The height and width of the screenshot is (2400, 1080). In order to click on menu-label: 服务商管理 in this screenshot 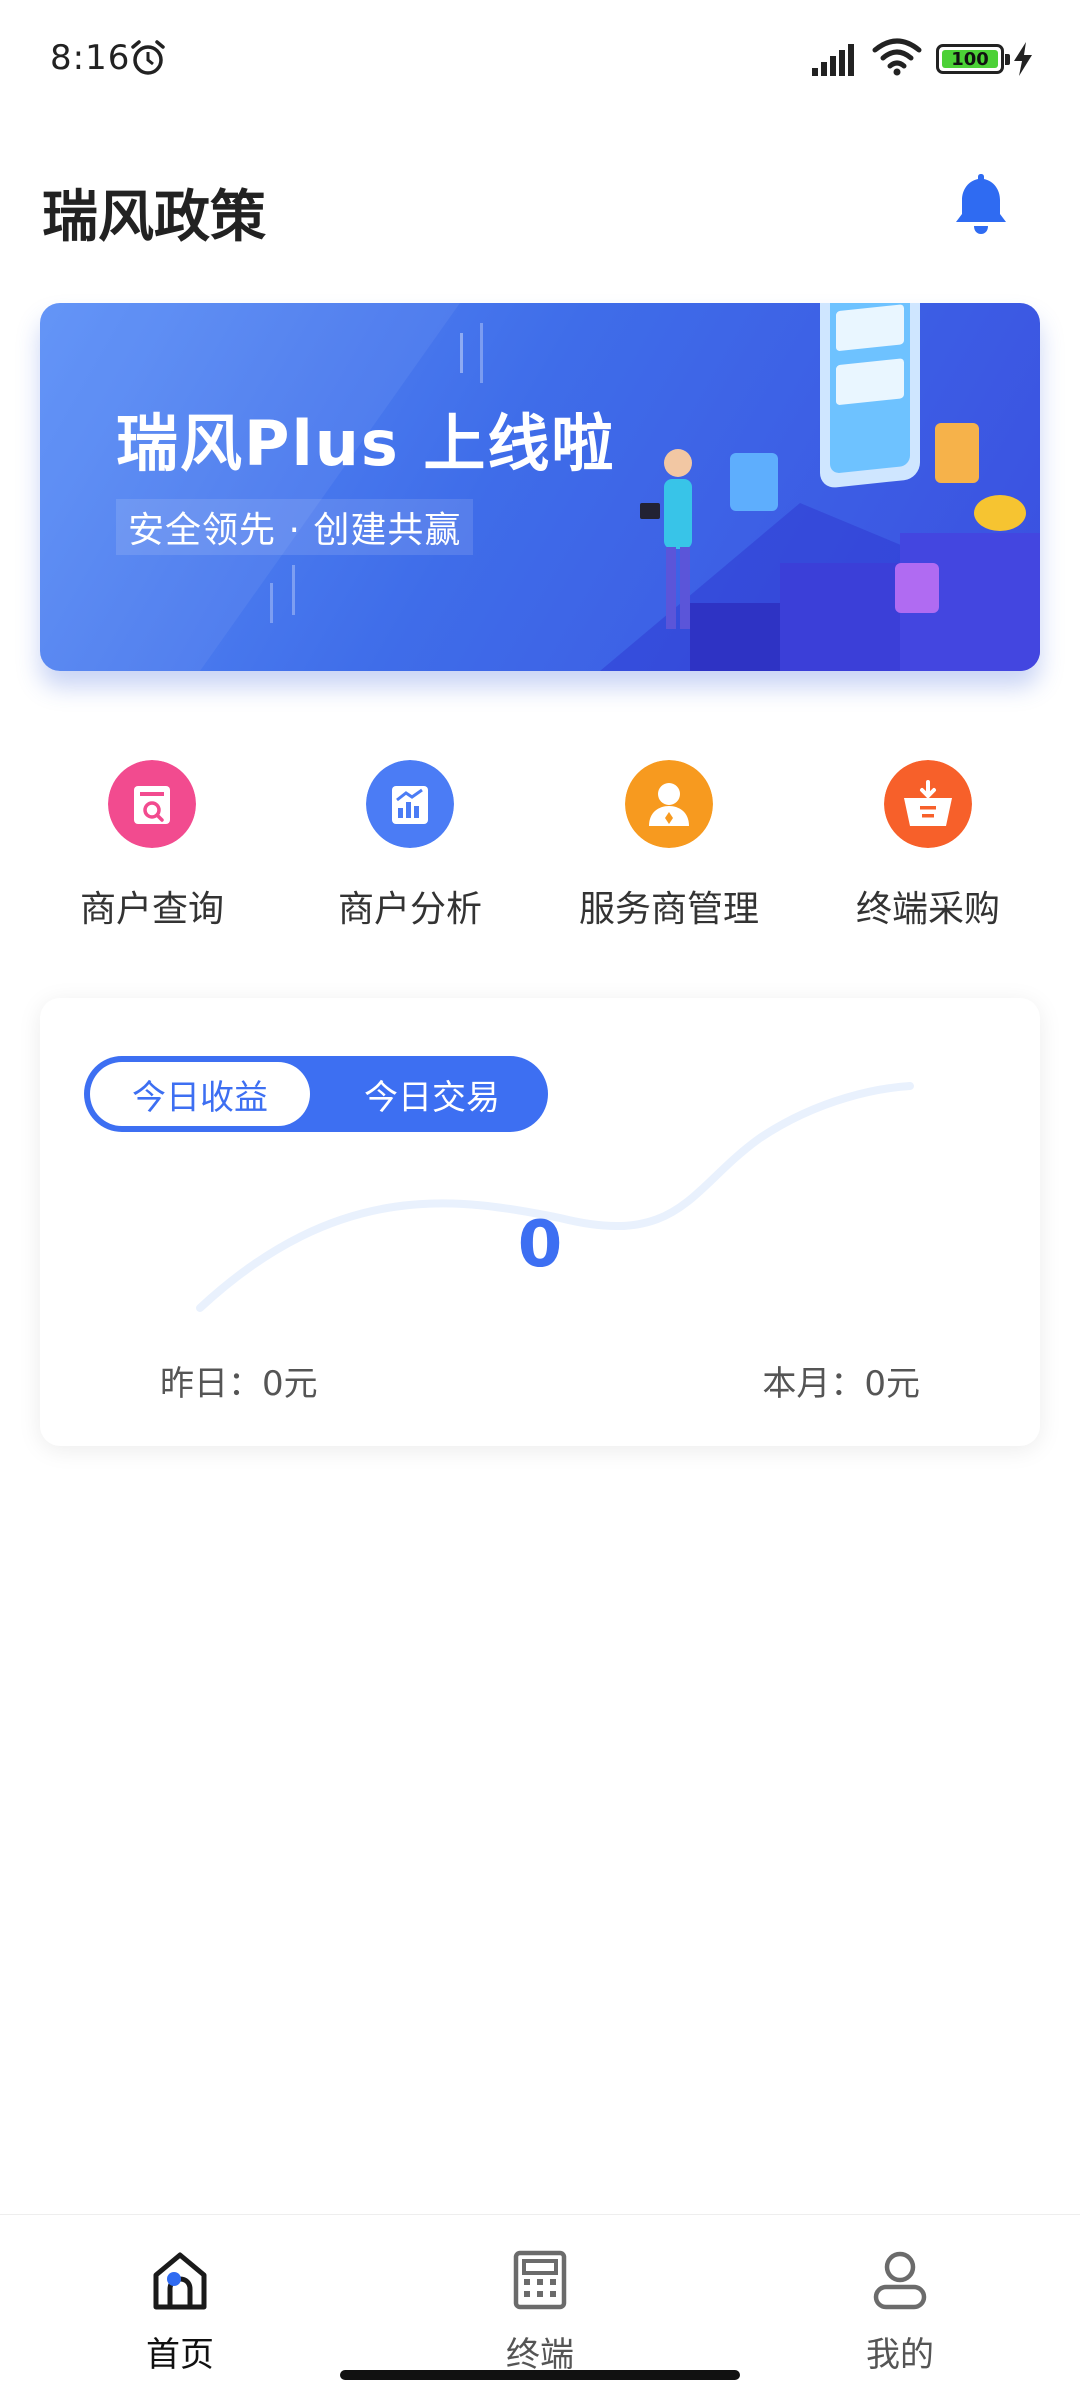, I will do `click(668, 909)`.